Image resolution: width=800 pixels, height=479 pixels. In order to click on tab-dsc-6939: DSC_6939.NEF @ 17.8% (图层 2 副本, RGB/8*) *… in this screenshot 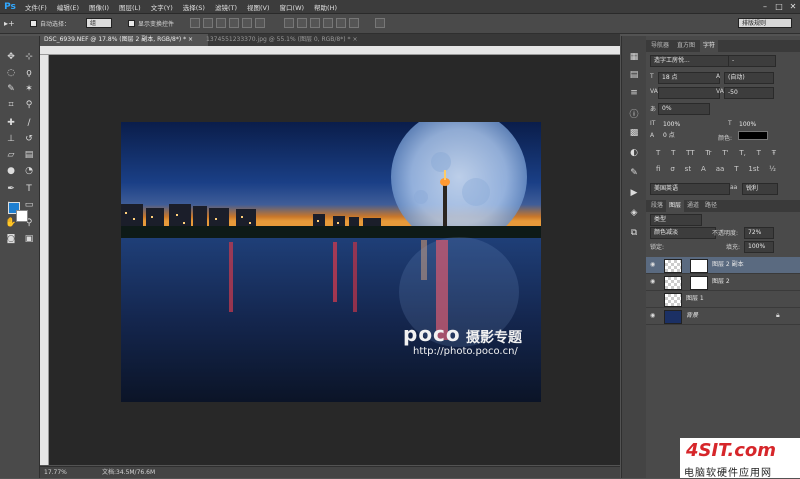, I will do `click(124, 40)`.